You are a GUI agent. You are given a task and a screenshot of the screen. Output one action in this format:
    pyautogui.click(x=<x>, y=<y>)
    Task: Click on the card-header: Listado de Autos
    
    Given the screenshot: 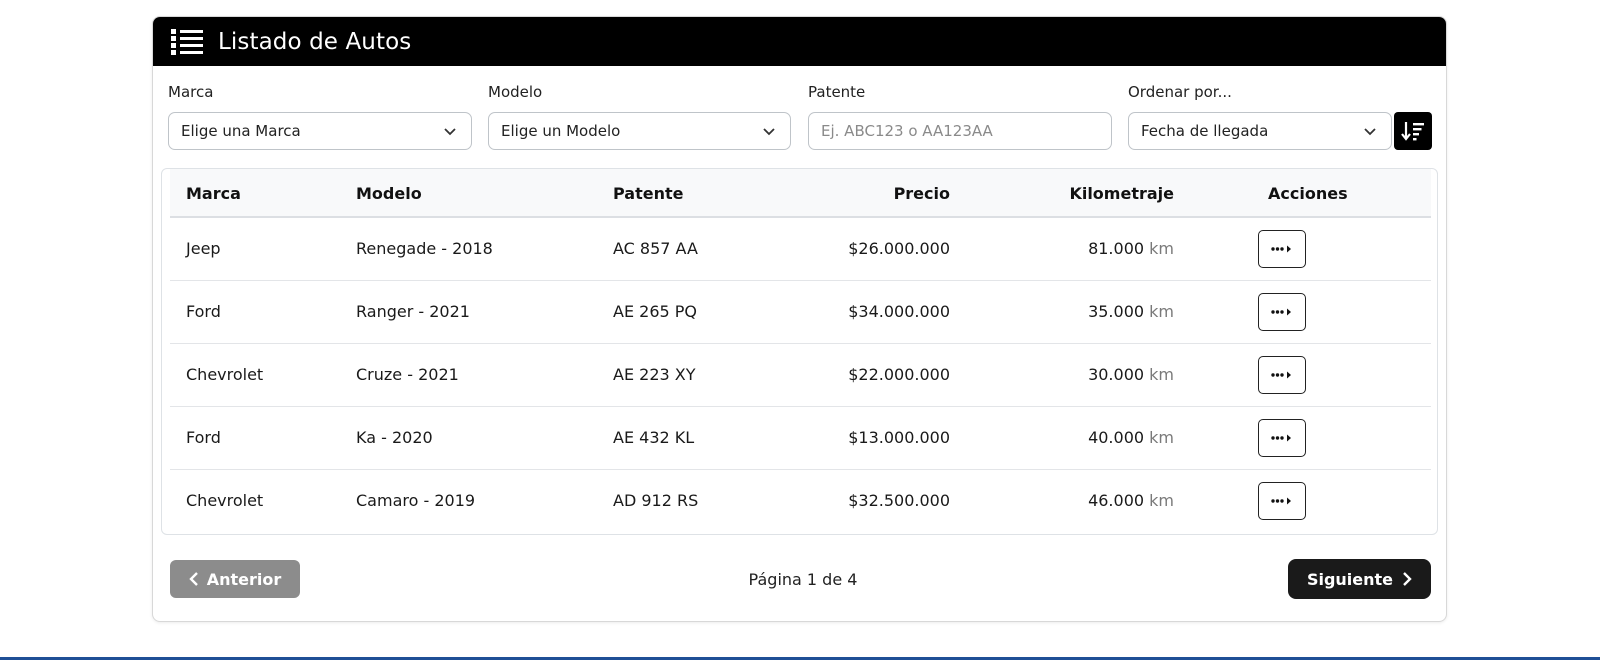 What is the action you would take?
    pyautogui.click(x=799, y=41)
    